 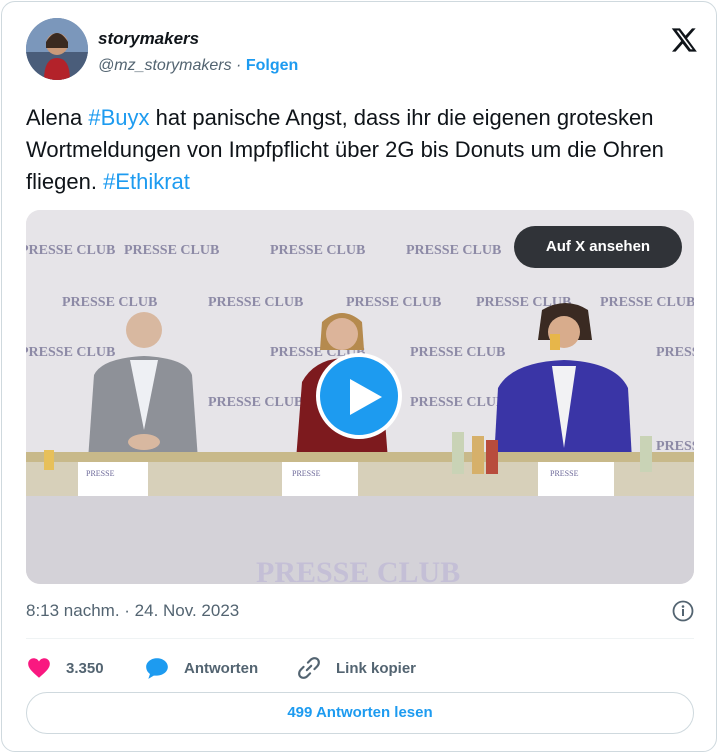 What do you see at coordinates (198, 39) in the screenshot?
I see `display-name: storymakers` at bounding box center [198, 39].